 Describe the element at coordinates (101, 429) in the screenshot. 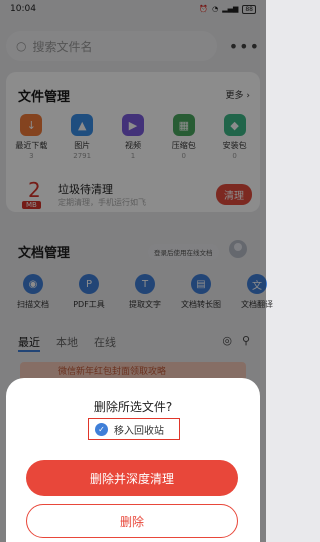

I see `checkmark-icon: ✓` at that location.